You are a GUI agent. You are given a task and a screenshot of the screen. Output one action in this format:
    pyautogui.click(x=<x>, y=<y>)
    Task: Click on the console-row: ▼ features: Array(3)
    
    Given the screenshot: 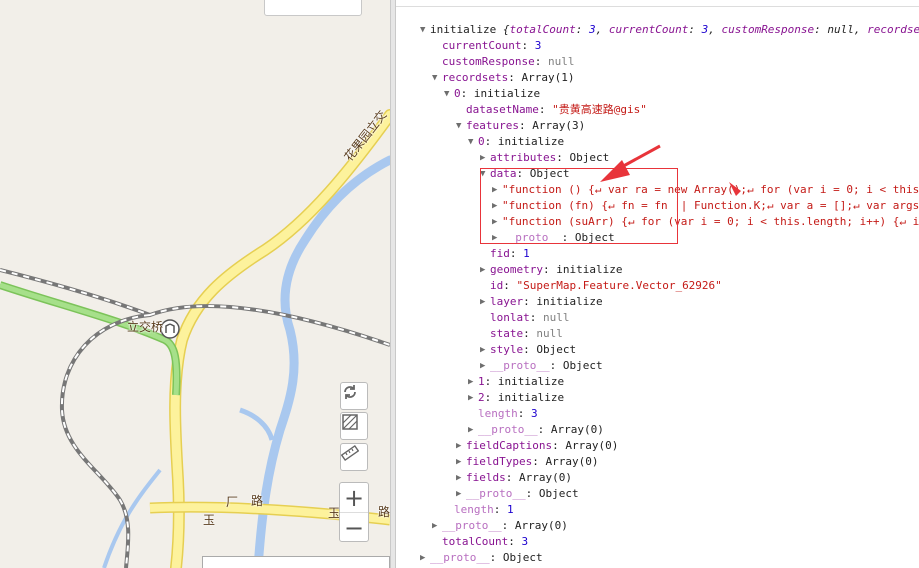 What is the action you would take?
    pyautogui.click(x=520, y=126)
    